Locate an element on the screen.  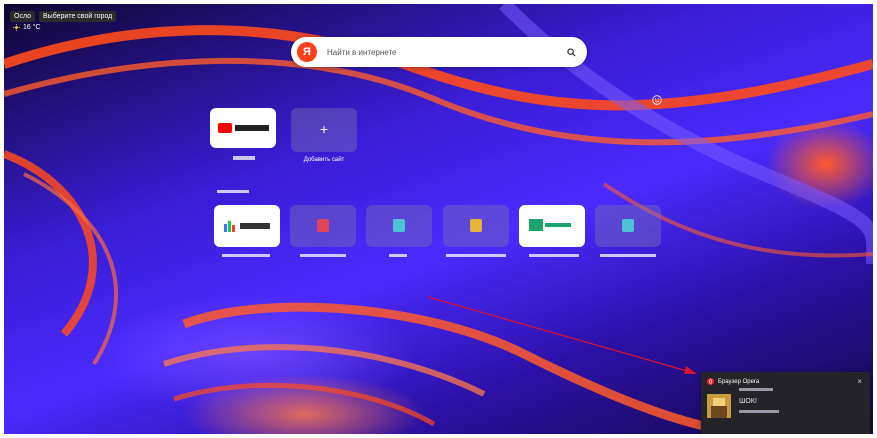
notification-message: ШОК! is located at coordinates (748, 401).